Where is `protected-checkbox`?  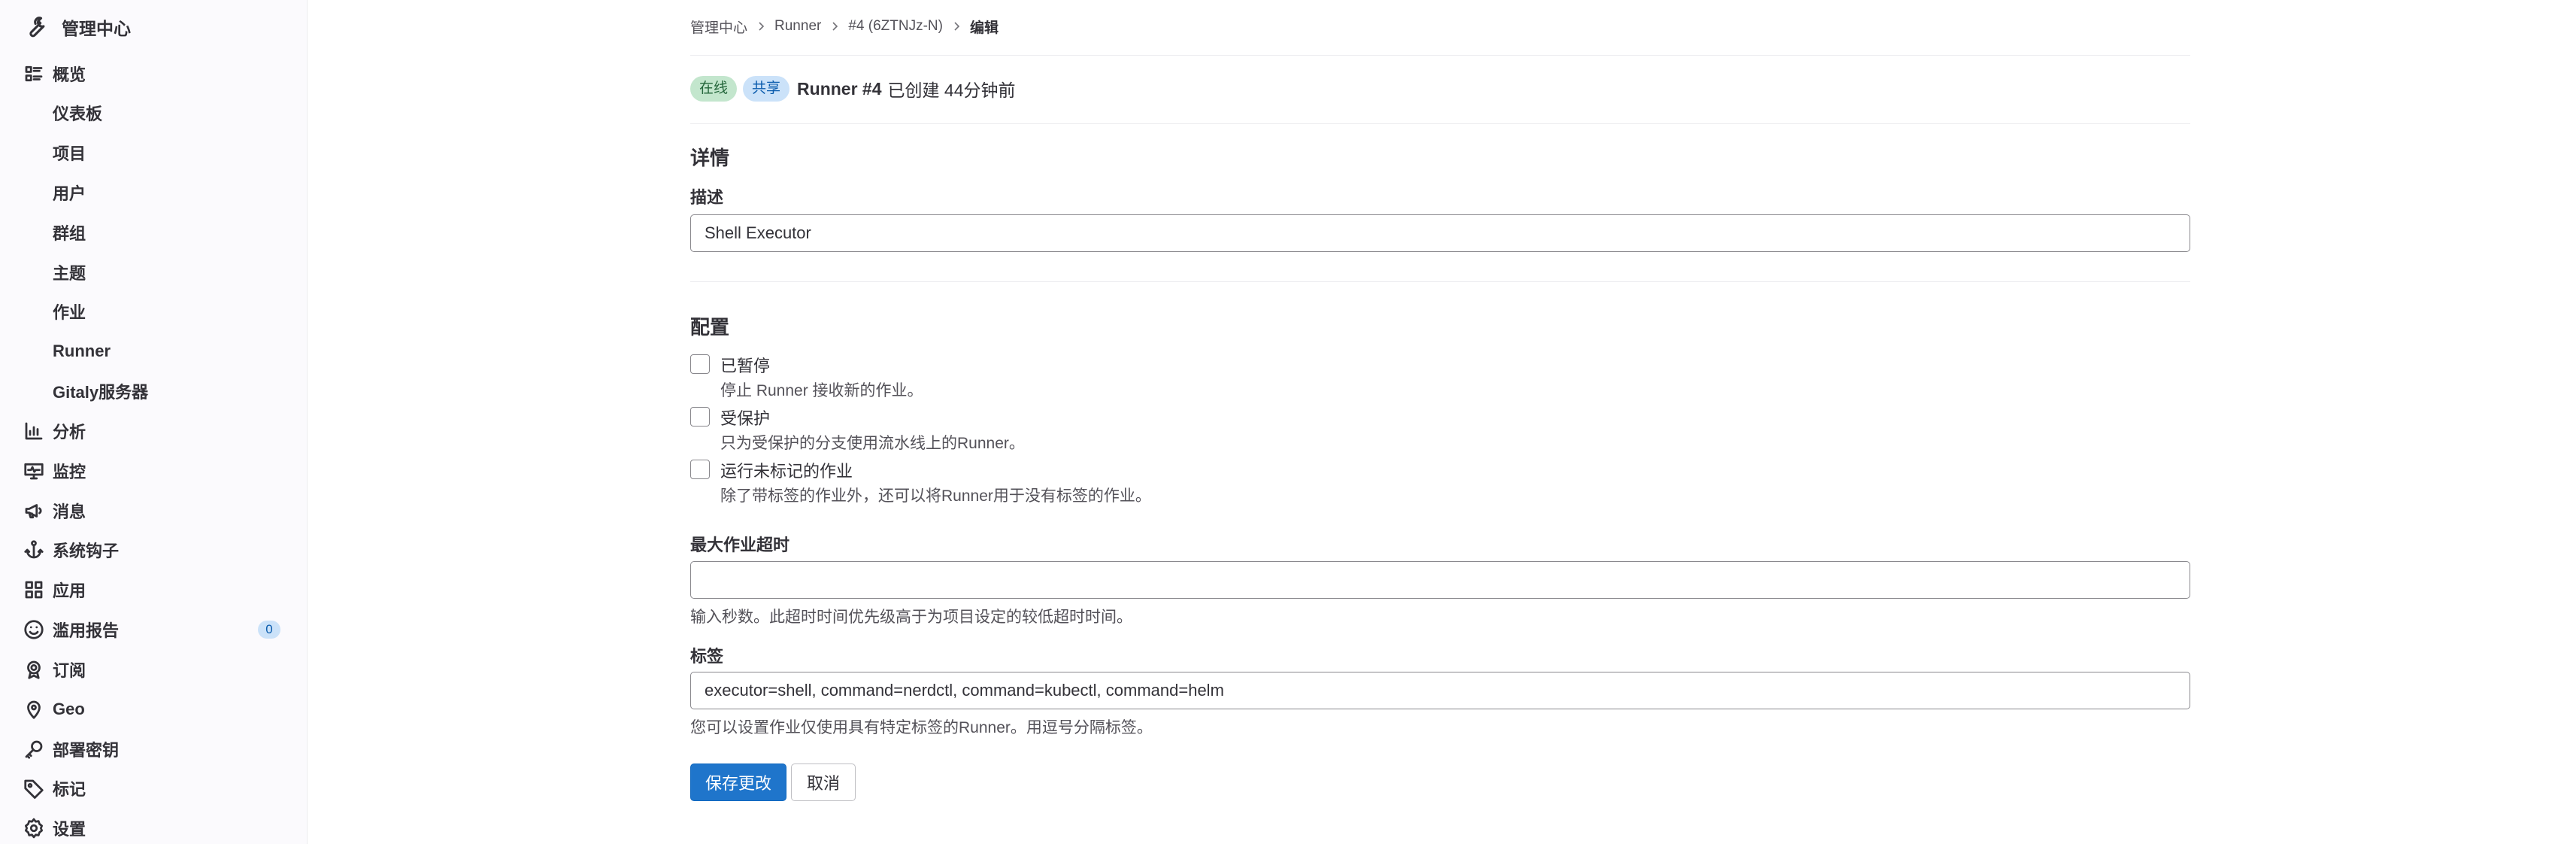
protected-checkbox is located at coordinates (700, 417).